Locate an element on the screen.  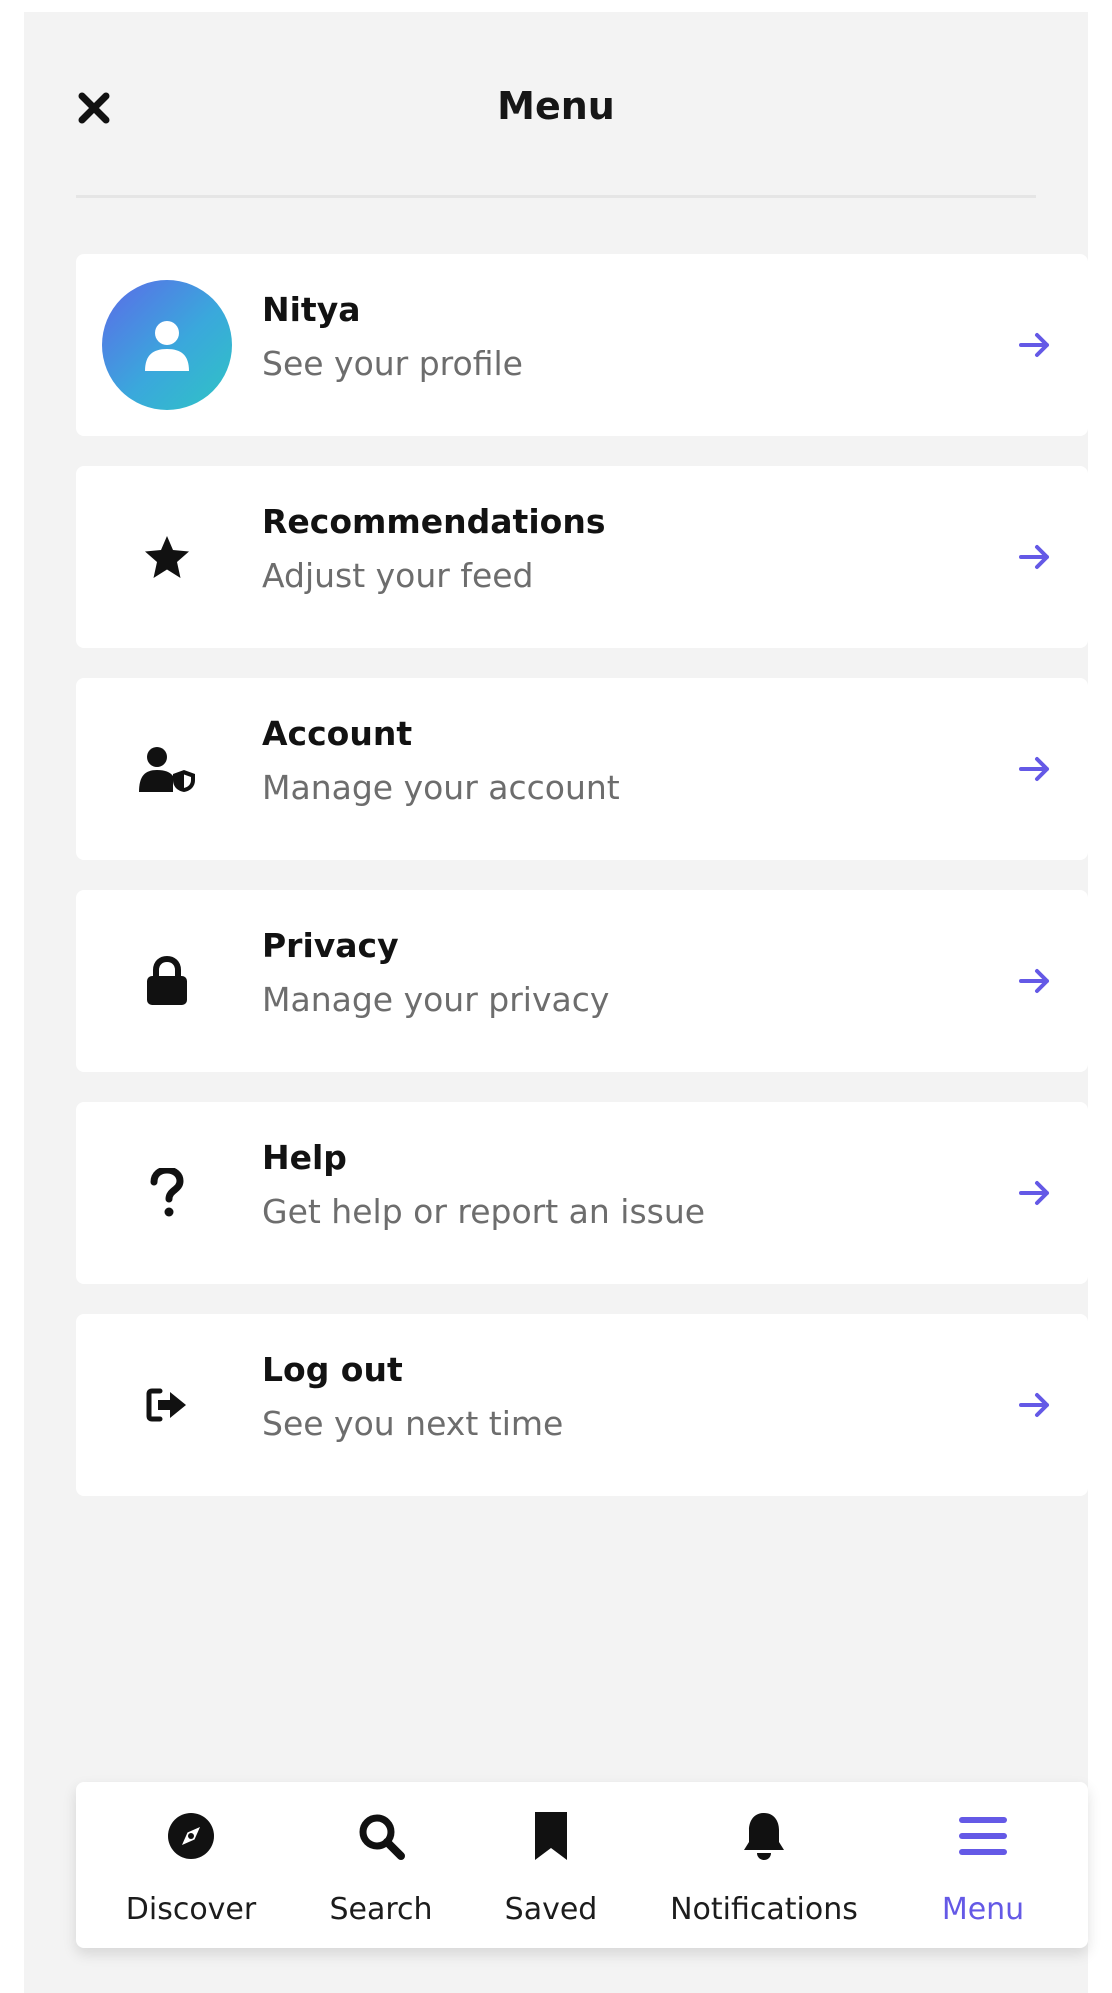
sign-out-icon is located at coordinates (166, 1405).